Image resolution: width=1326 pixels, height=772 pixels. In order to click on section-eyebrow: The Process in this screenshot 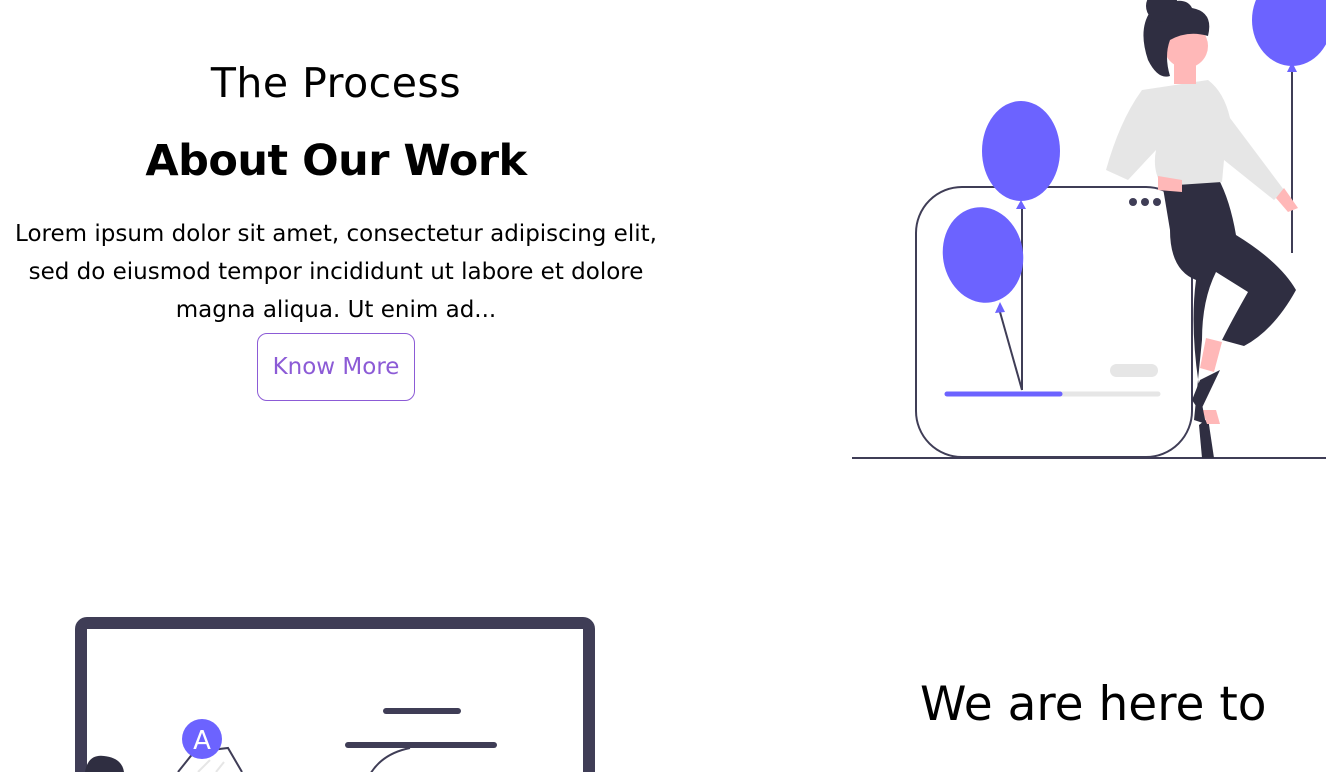, I will do `click(336, 83)`.